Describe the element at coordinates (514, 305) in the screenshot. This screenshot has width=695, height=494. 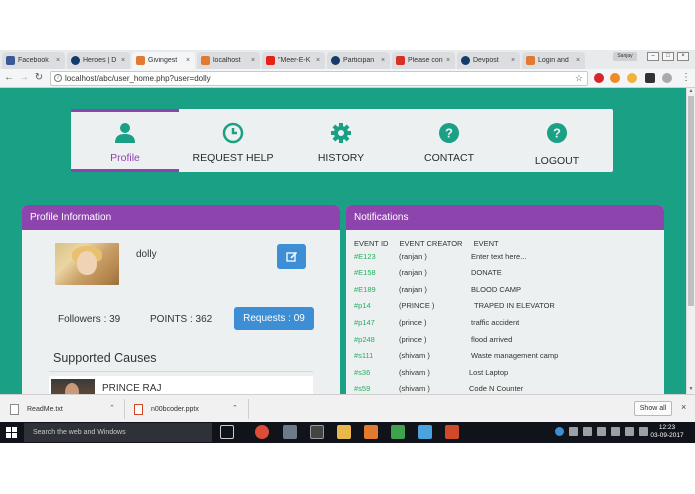
I see `event-name: TRAPED IN ELEVATOR` at that location.